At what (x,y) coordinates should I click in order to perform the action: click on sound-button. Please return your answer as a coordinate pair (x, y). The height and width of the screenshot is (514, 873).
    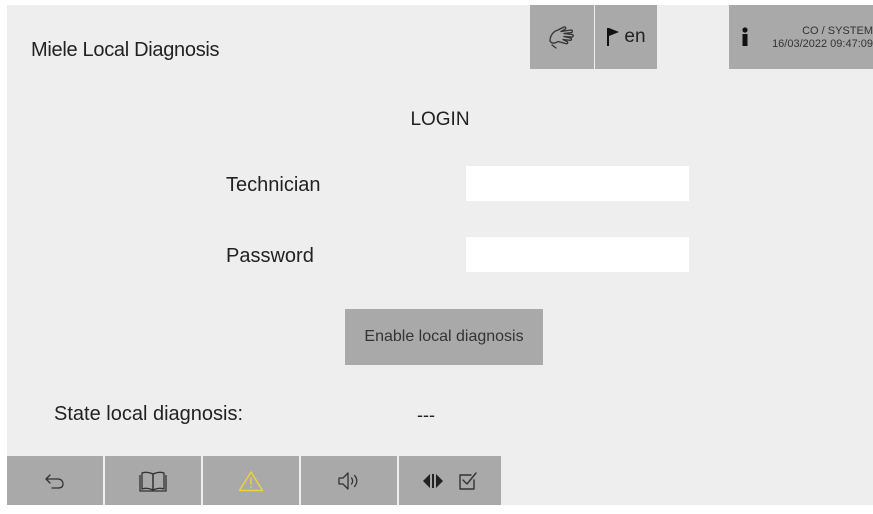
    Looking at the image, I should click on (349, 480).